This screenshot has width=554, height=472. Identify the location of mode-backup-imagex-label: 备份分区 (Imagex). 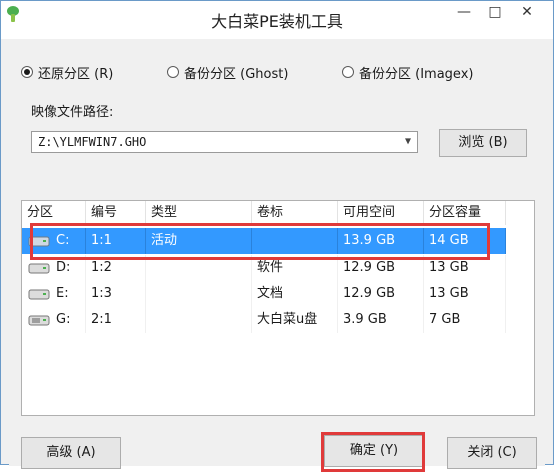
(416, 74).